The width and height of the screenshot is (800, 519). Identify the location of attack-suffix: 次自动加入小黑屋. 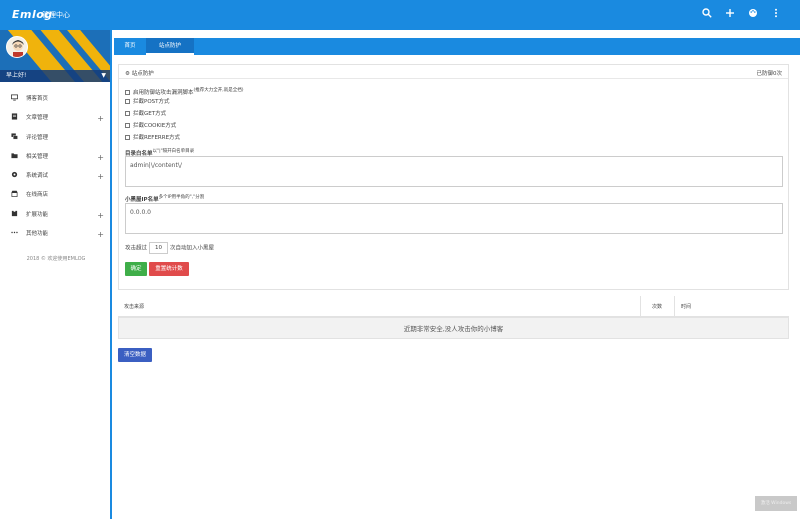
(192, 248).